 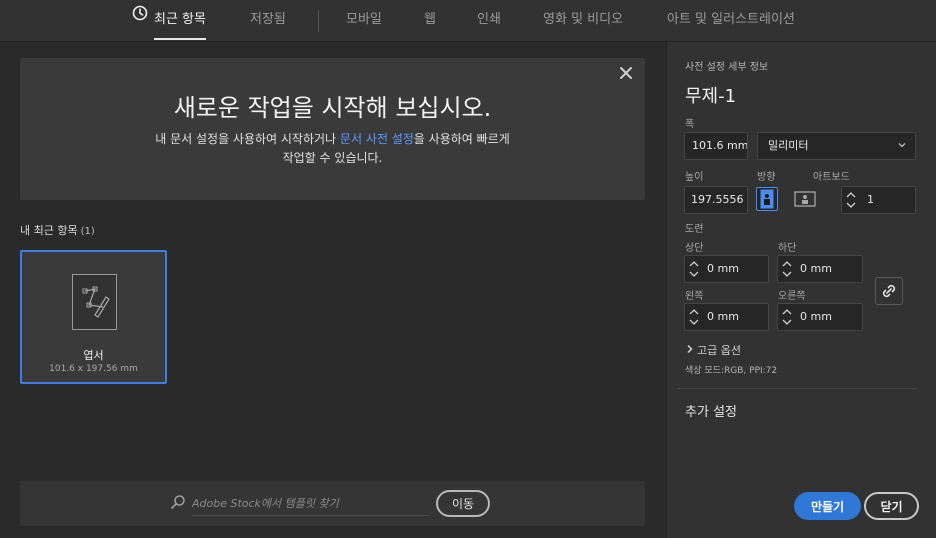 What do you see at coordinates (816, 316) in the screenshot?
I see `bleed-right-value: 0 mm` at bounding box center [816, 316].